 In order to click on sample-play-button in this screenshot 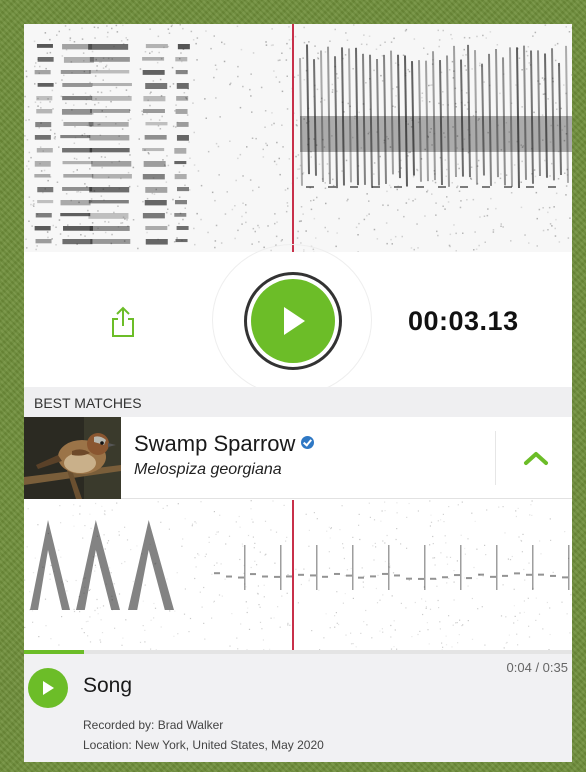, I will do `click(48, 688)`.